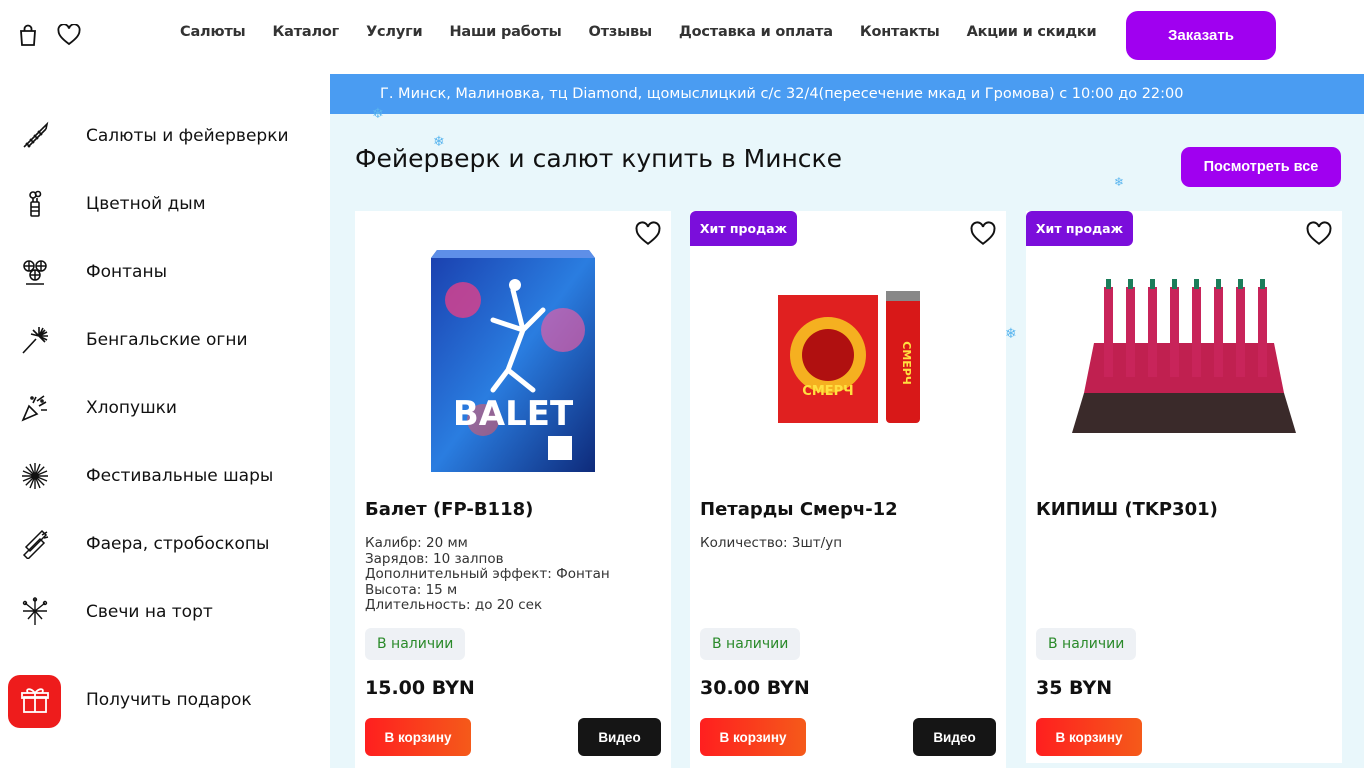 The height and width of the screenshot is (771, 1366). What do you see at coordinates (420, 688) in the screenshot?
I see `product-price: 15.00 BYN` at bounding box center [420, 688].